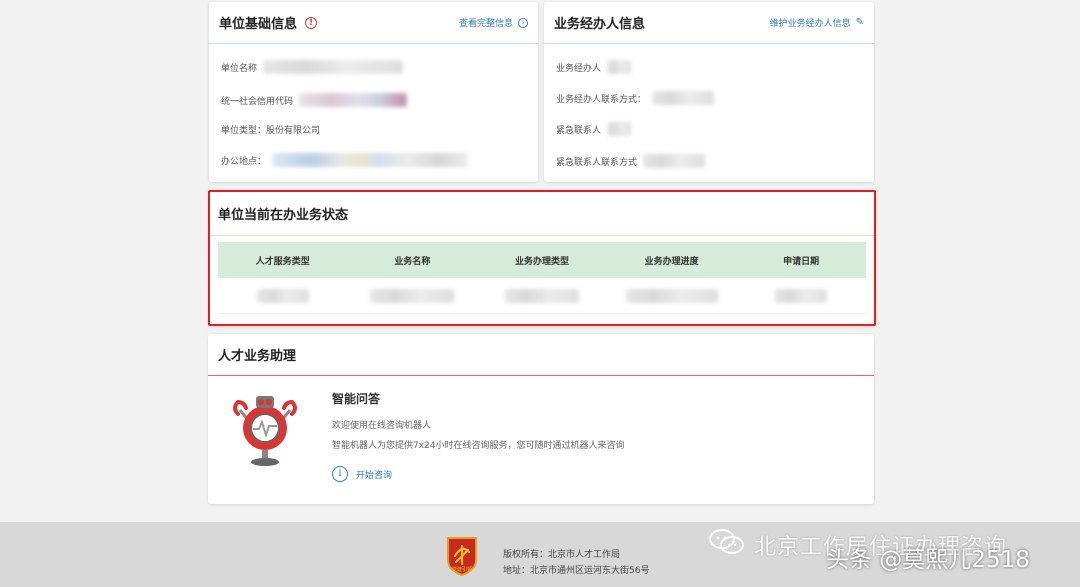 Image resolution: width=1080 pixels, height=587 pixels. Describe the element at coordinates (244, 161) in the screenshot. I see `office-address-label: 办公地点：` at that location.